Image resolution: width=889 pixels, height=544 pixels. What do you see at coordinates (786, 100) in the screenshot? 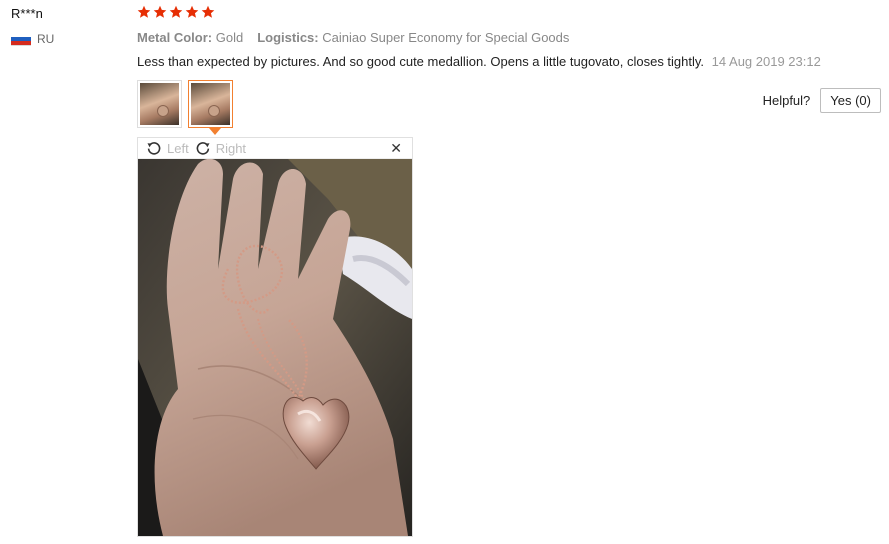
I see `helpful-label: Helpful?` at bounding box center [786, 100].